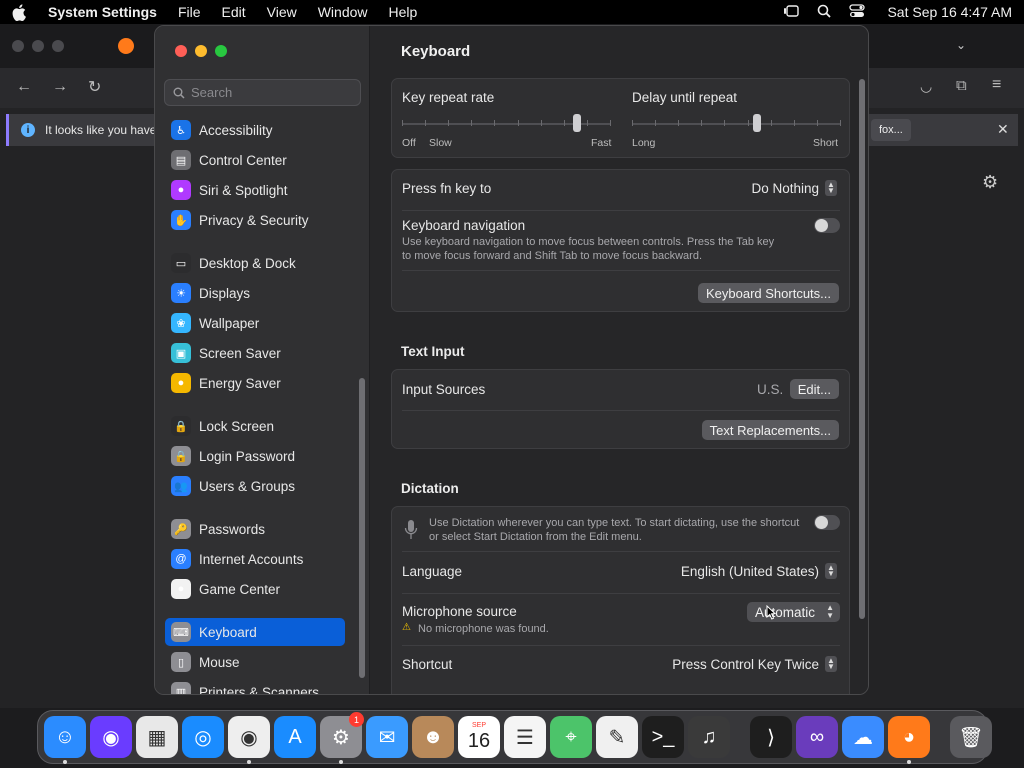 The height and width of the screenshot is (768, 1024). Describe the element at coordinates (181, 632) in the screenshot. I see `keyboard-icon: ⌨` at that location.